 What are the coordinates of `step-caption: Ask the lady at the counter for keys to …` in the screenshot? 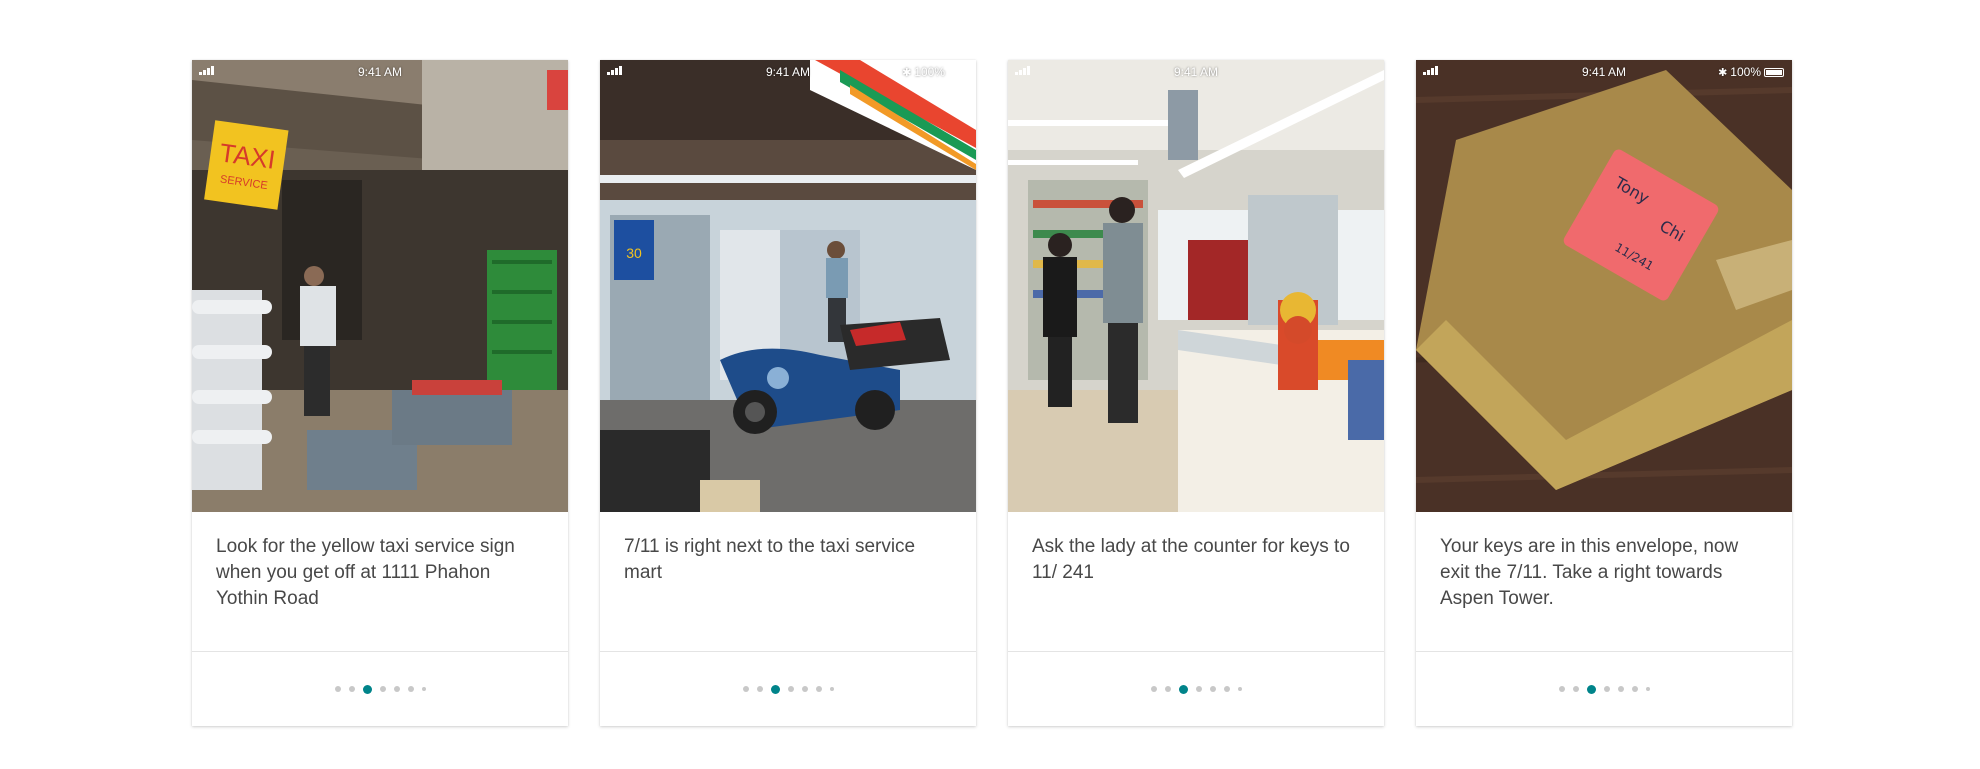 It's located at (1196, 582).